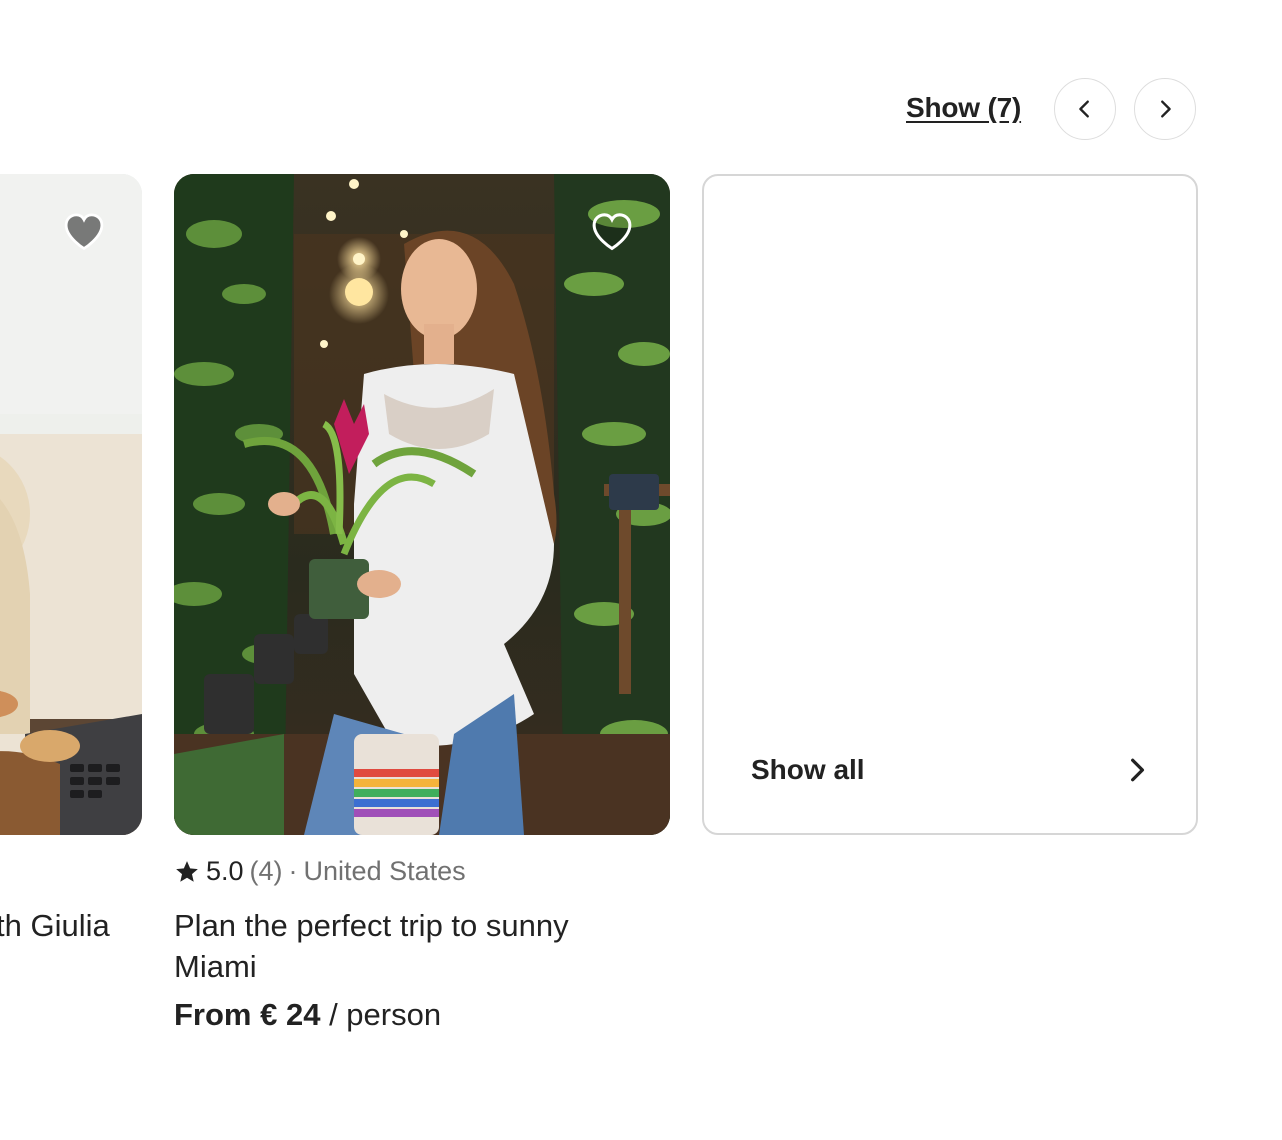  I want to click on carousel-prev-button, so click(1085, 109).